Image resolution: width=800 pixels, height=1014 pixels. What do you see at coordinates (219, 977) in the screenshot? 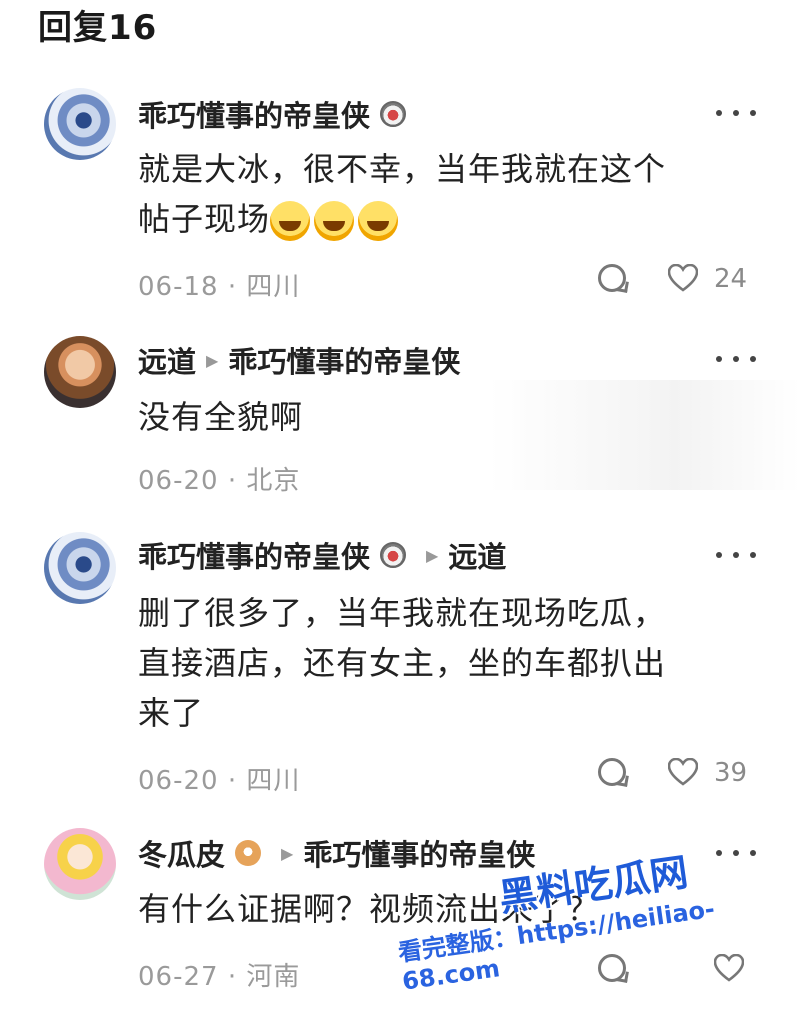
I see `comment-meta: 06-27 · 河南` at bounding box center [219, 977].